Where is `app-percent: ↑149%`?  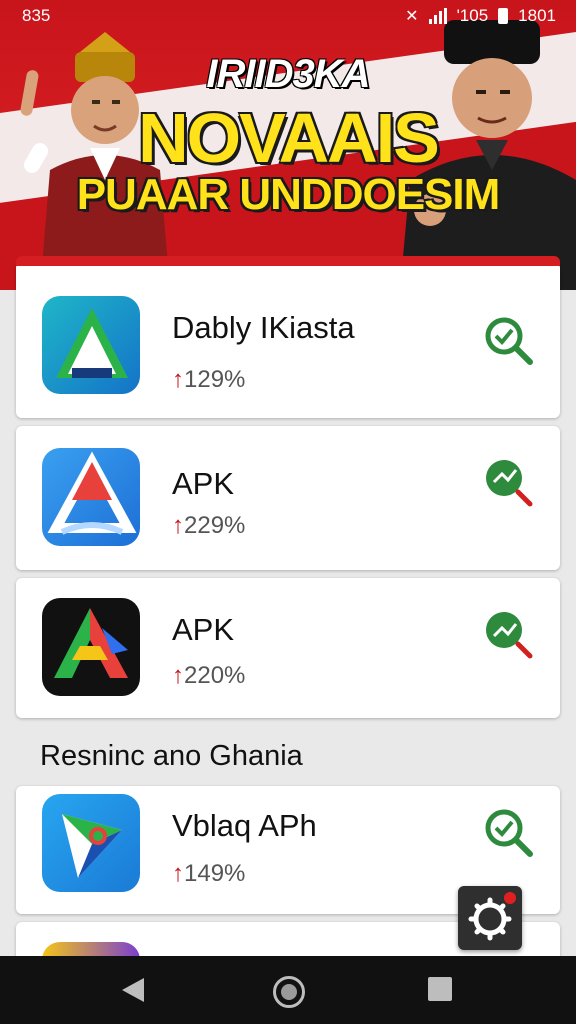
app-percent: ↑149% is located at coordinates (209, 873).